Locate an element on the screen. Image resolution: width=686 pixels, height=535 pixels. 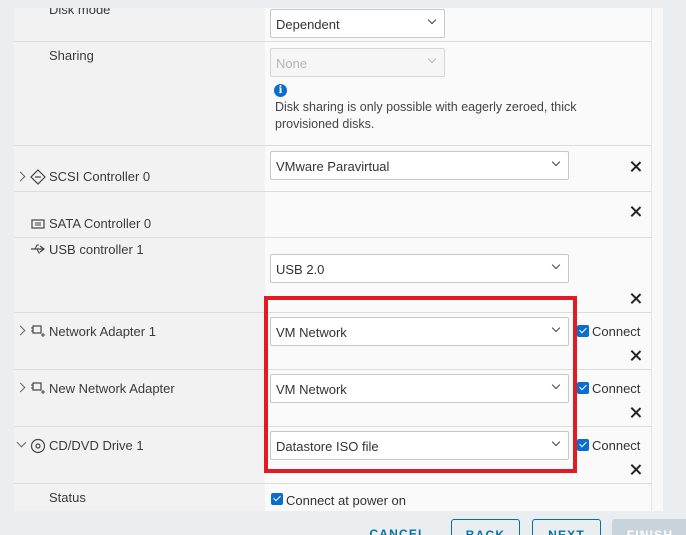
cd-dvd-connect-label: Connect is located at coordinates (616, 445).